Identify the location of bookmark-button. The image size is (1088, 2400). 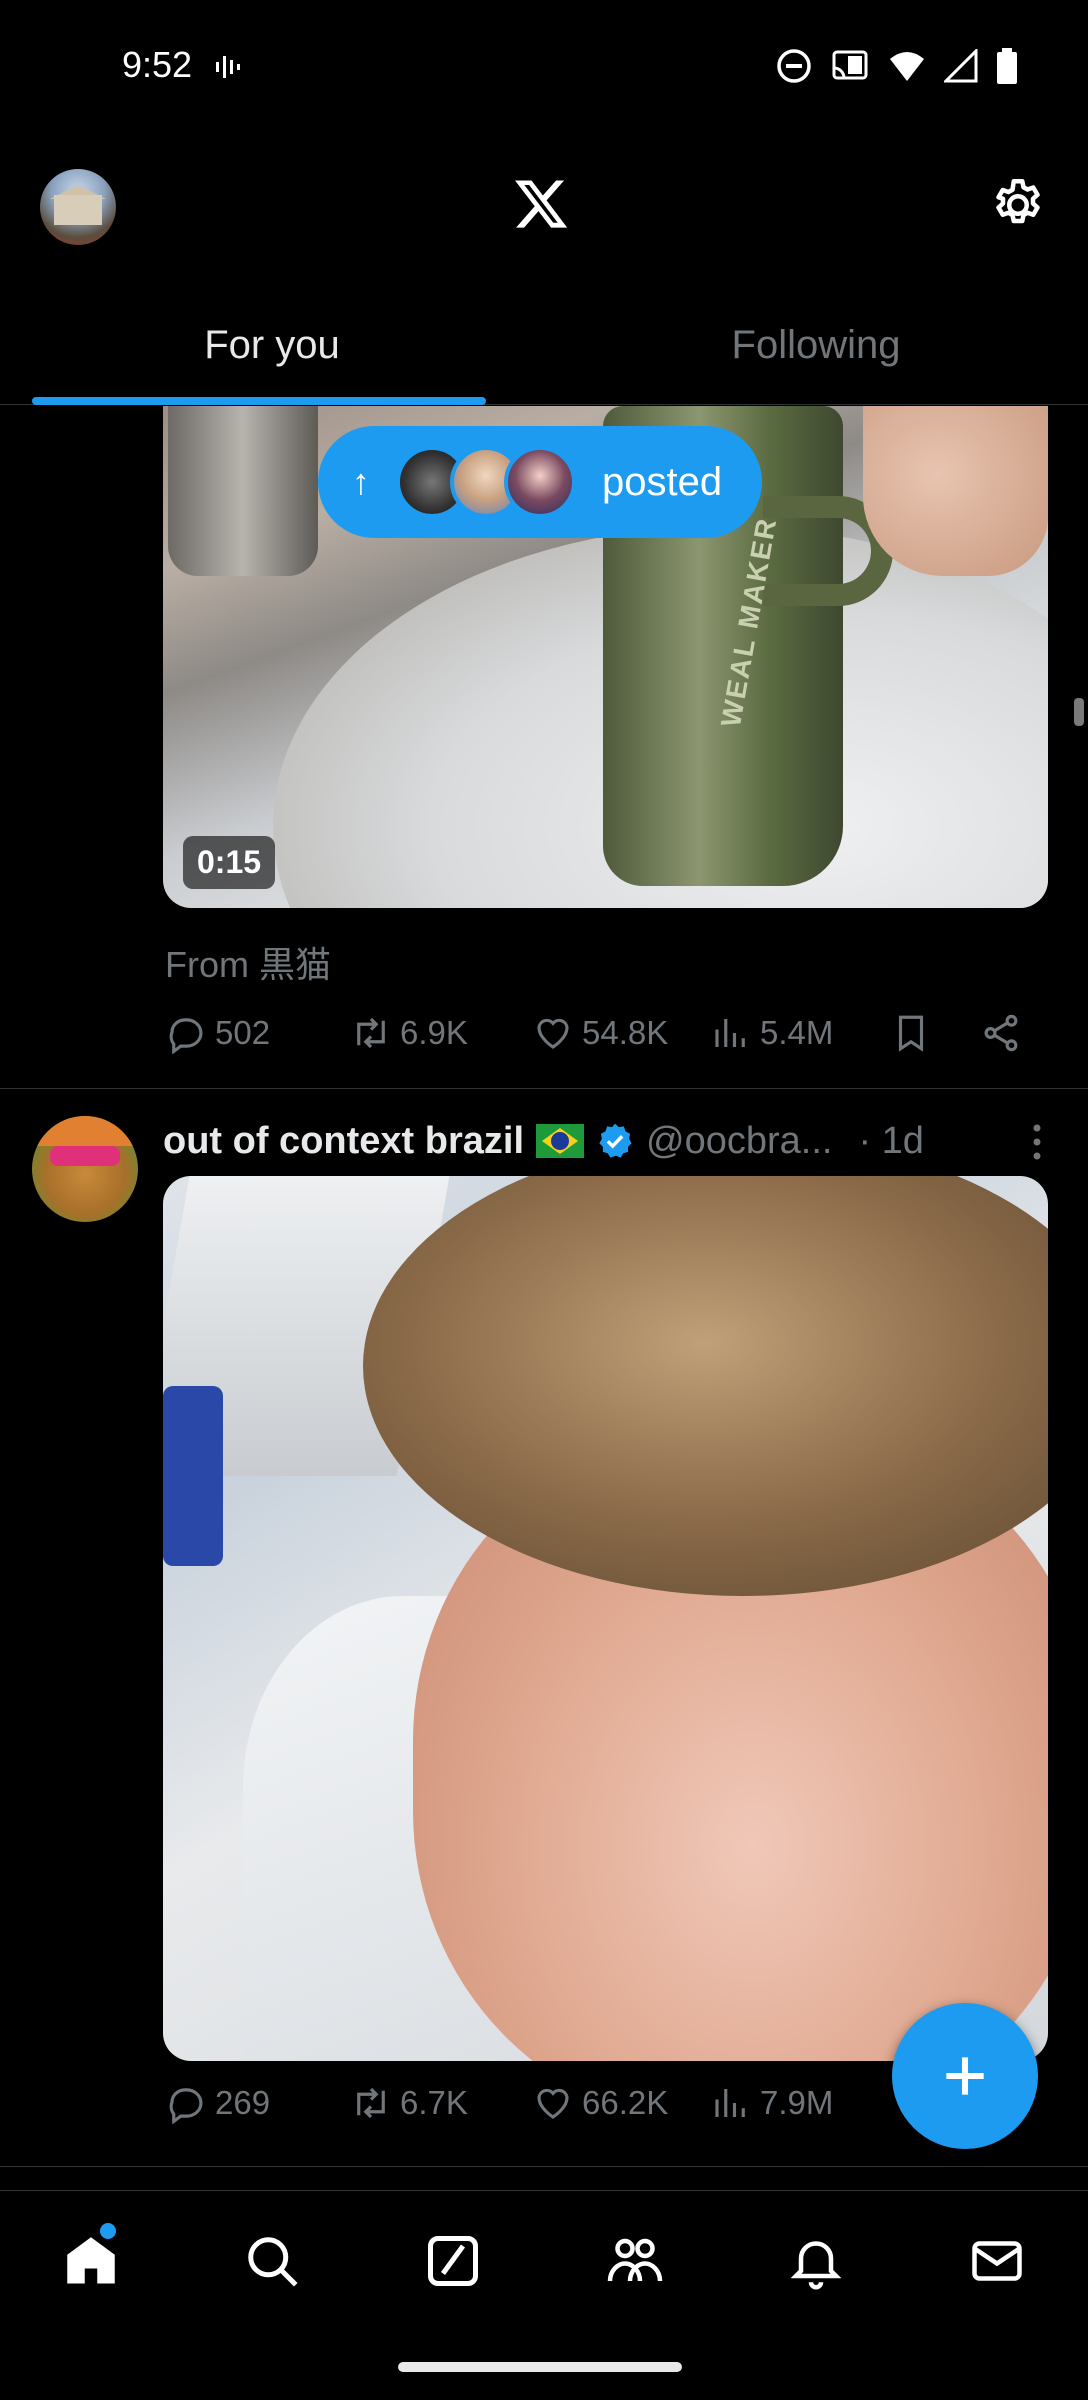
(911, 1033).